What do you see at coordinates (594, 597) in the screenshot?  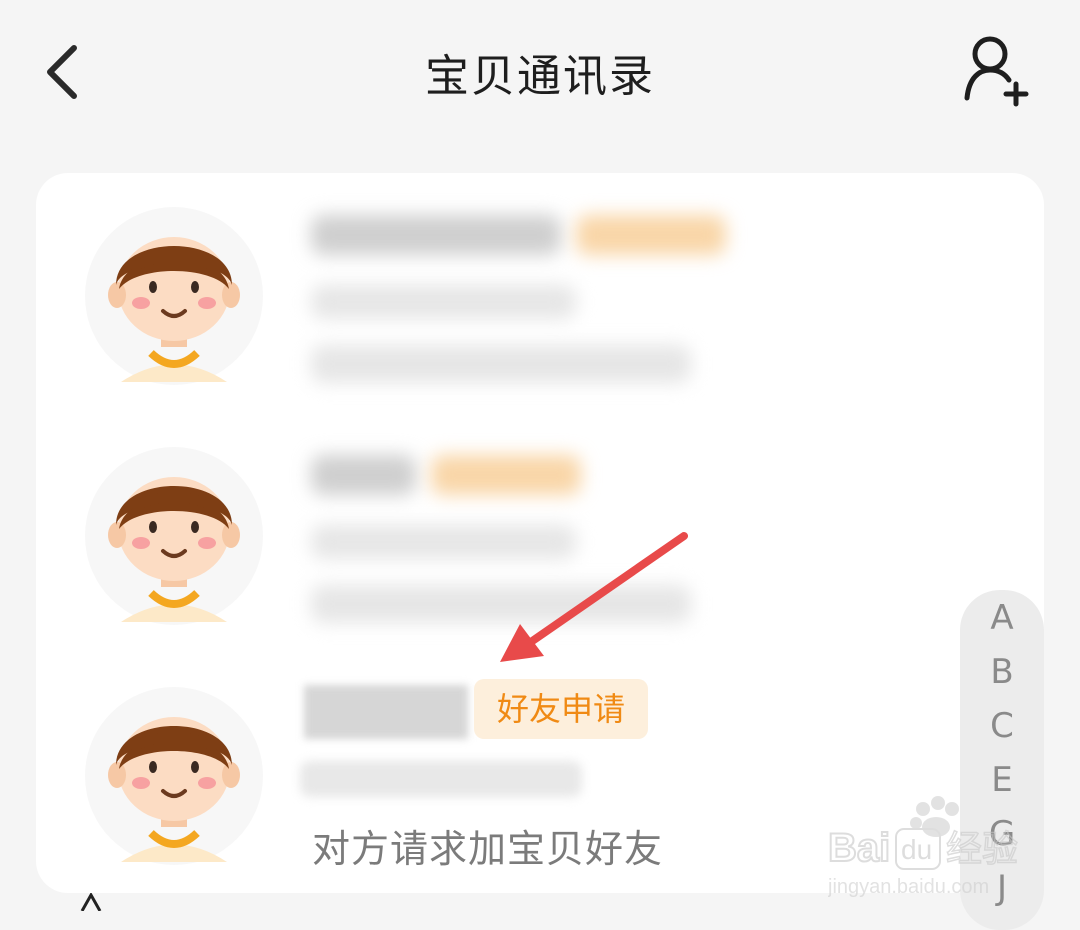 I see `annotation-arrow-icon` at bounding box center [594, 597].